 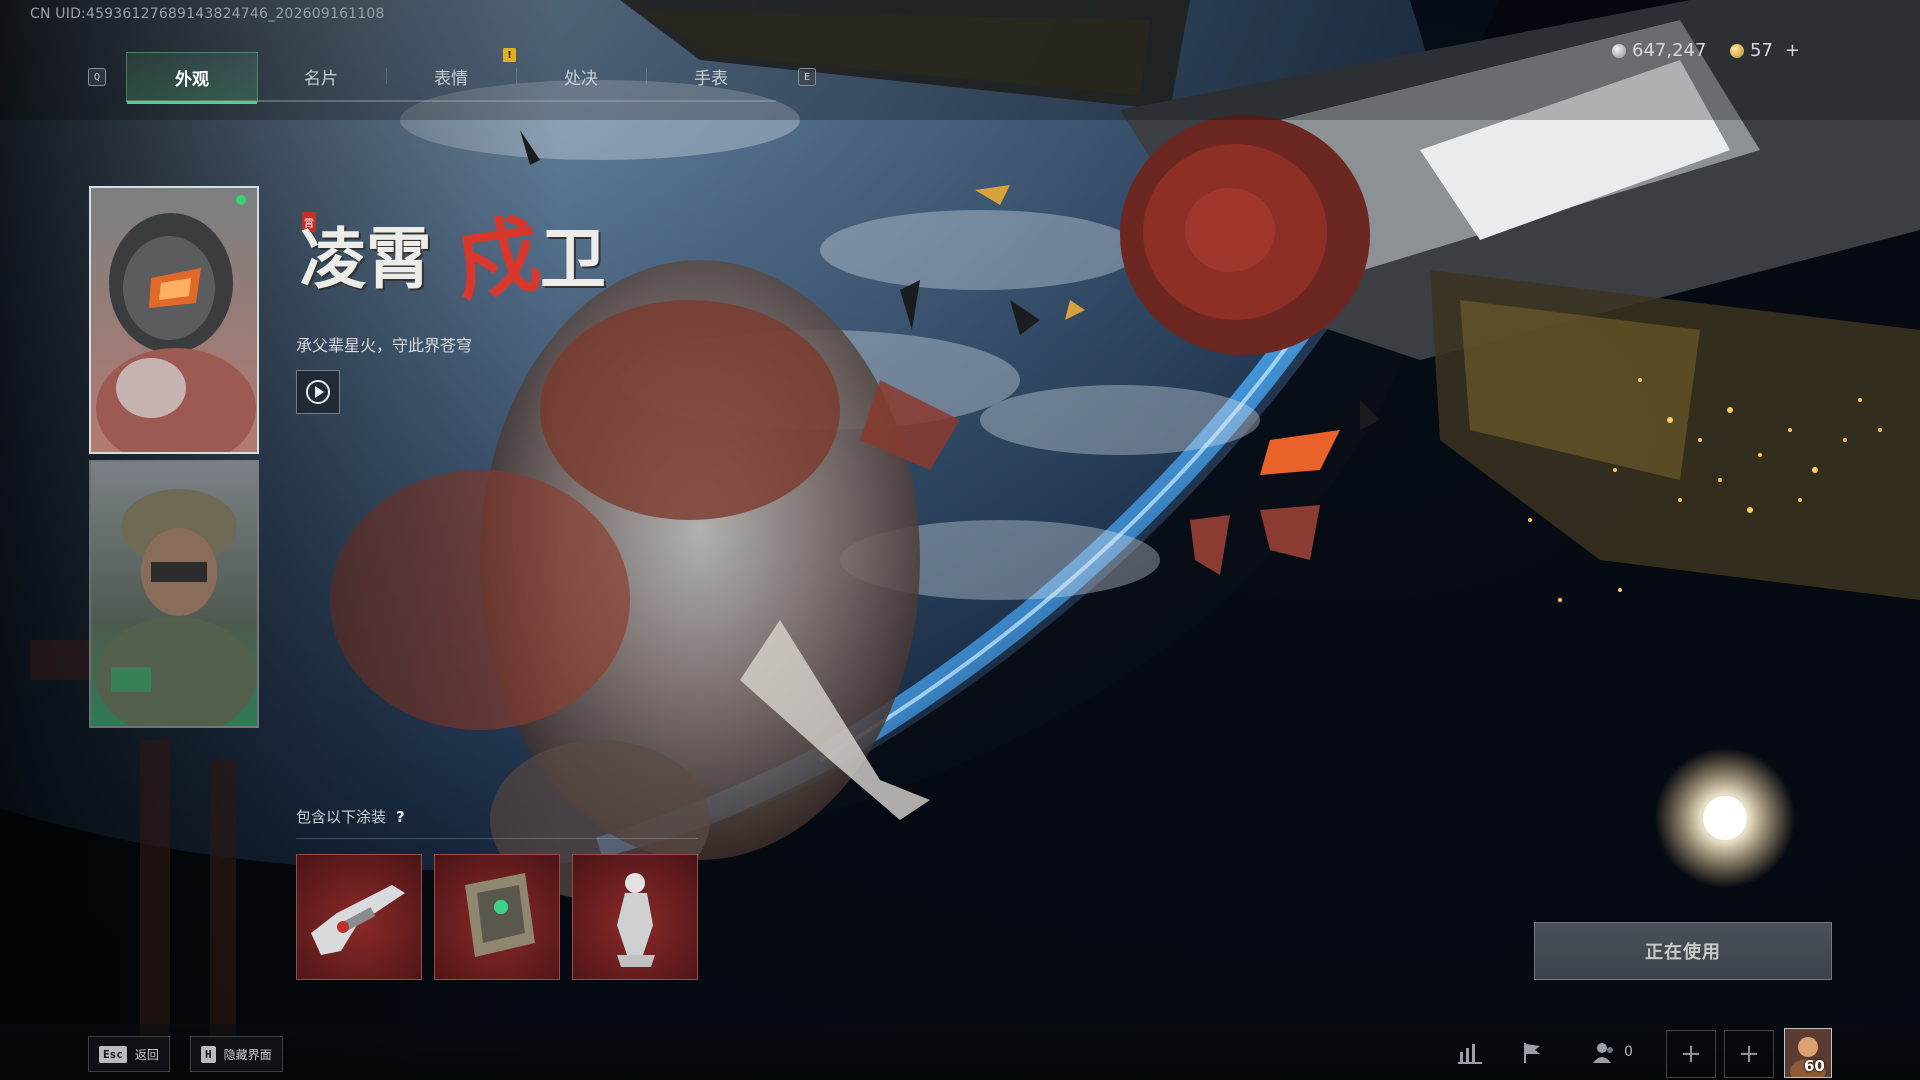 I want to click on gold-coin-icon, so click(x=1737, y=50).